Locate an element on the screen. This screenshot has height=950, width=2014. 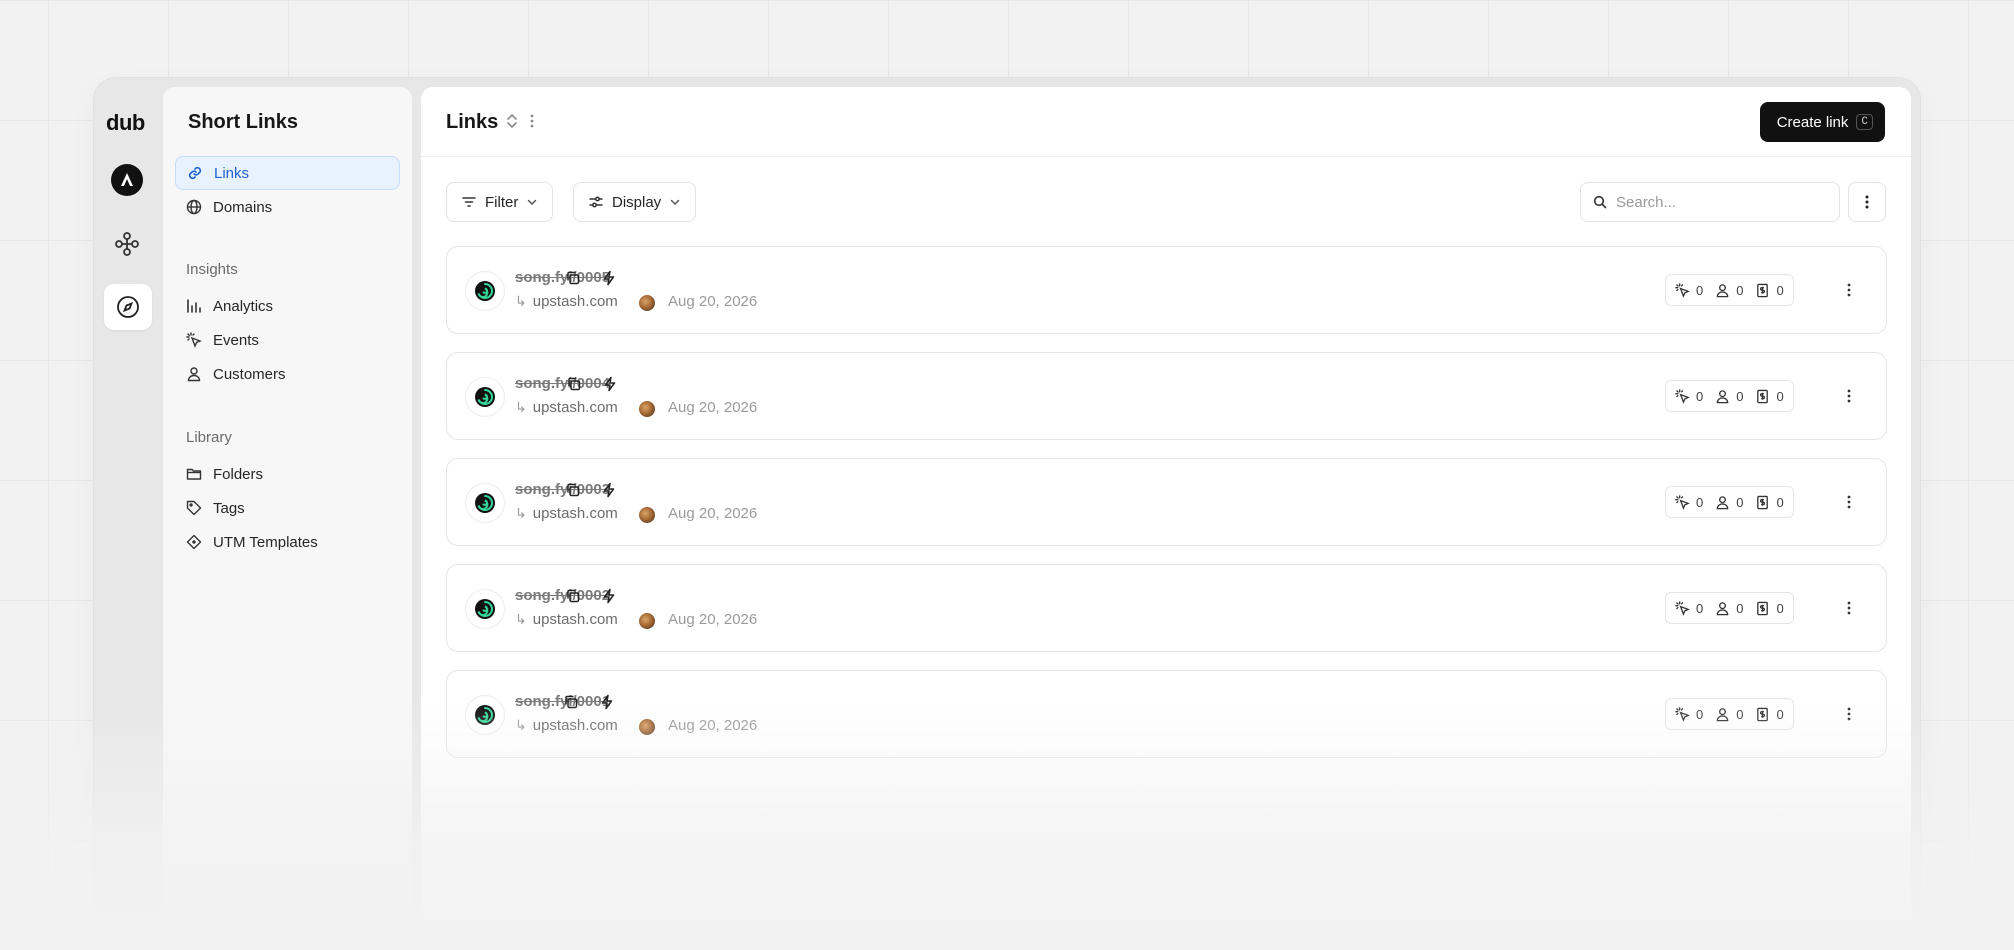
kebab-icon is located at coordinates (1867, 202).